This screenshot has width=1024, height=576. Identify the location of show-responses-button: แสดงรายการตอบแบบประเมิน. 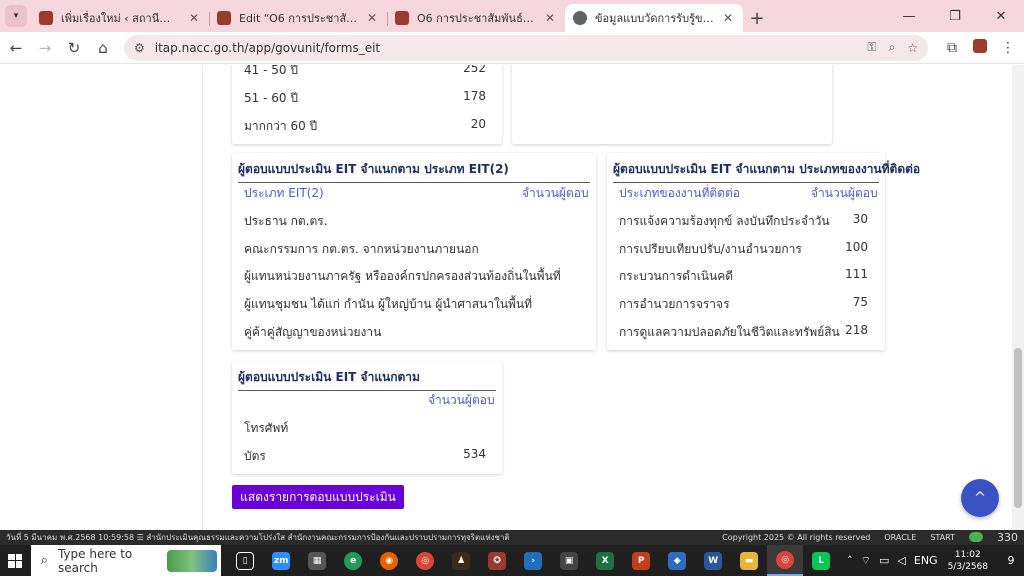
(318, 497).